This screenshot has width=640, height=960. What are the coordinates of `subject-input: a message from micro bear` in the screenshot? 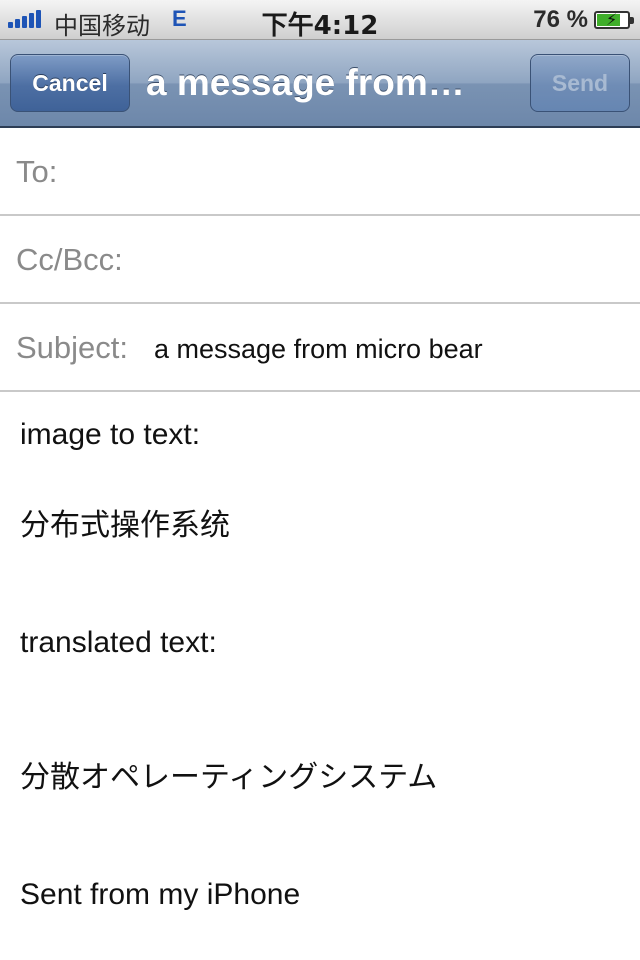 It's located at (318, 349).